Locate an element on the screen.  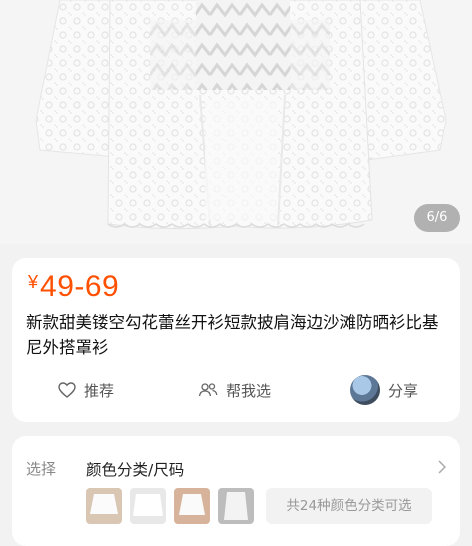
select-label: 选择 is located at coordinates (41, 469).